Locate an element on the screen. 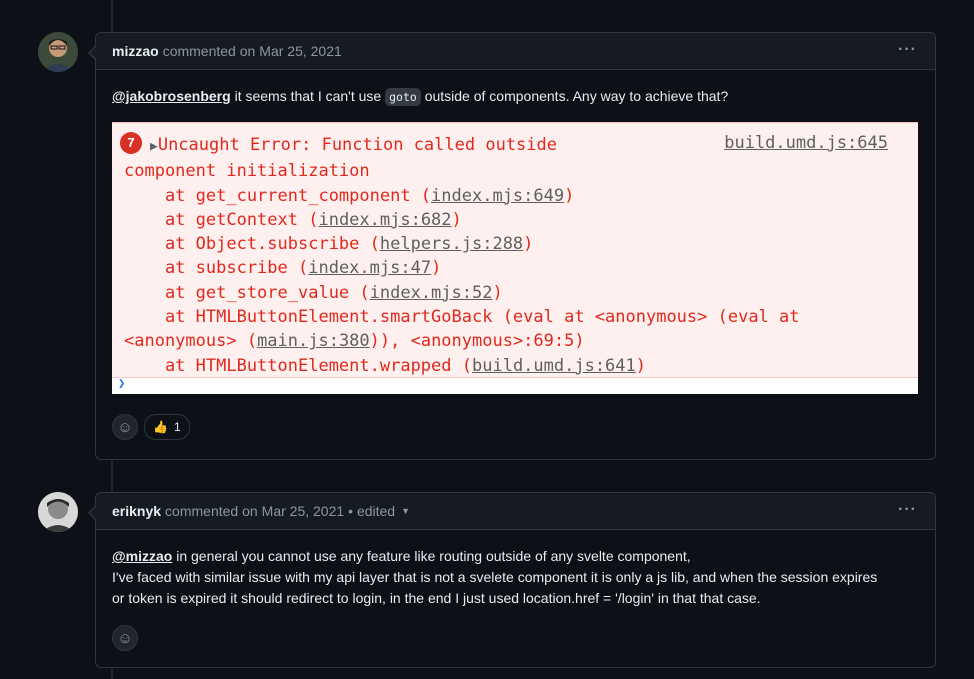 The image size is (974, 679). triangle-down-icon: ▼ is located at coordinates (405, 511).